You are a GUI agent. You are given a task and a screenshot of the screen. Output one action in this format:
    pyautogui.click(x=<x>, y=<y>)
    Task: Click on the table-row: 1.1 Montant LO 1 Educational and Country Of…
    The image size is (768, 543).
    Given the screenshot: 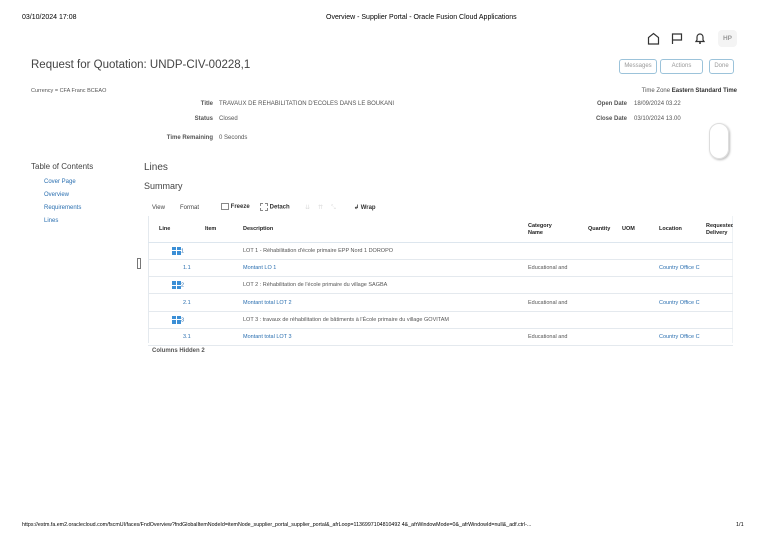 What is the action you would take?
    pyautogui.click(x=440, y=268)
    